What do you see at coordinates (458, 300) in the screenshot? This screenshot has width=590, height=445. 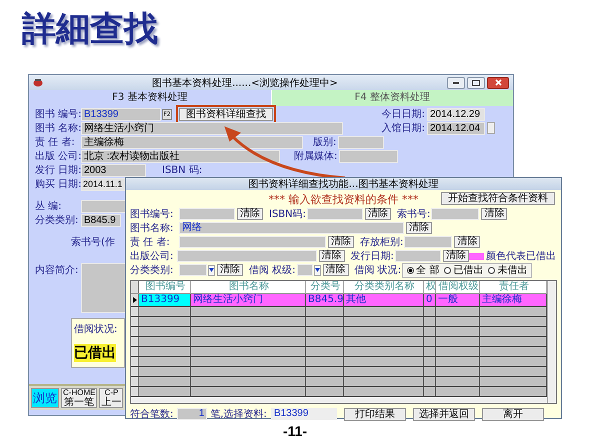 I see `table-cell: 一般` at bounding box center [458, 300].